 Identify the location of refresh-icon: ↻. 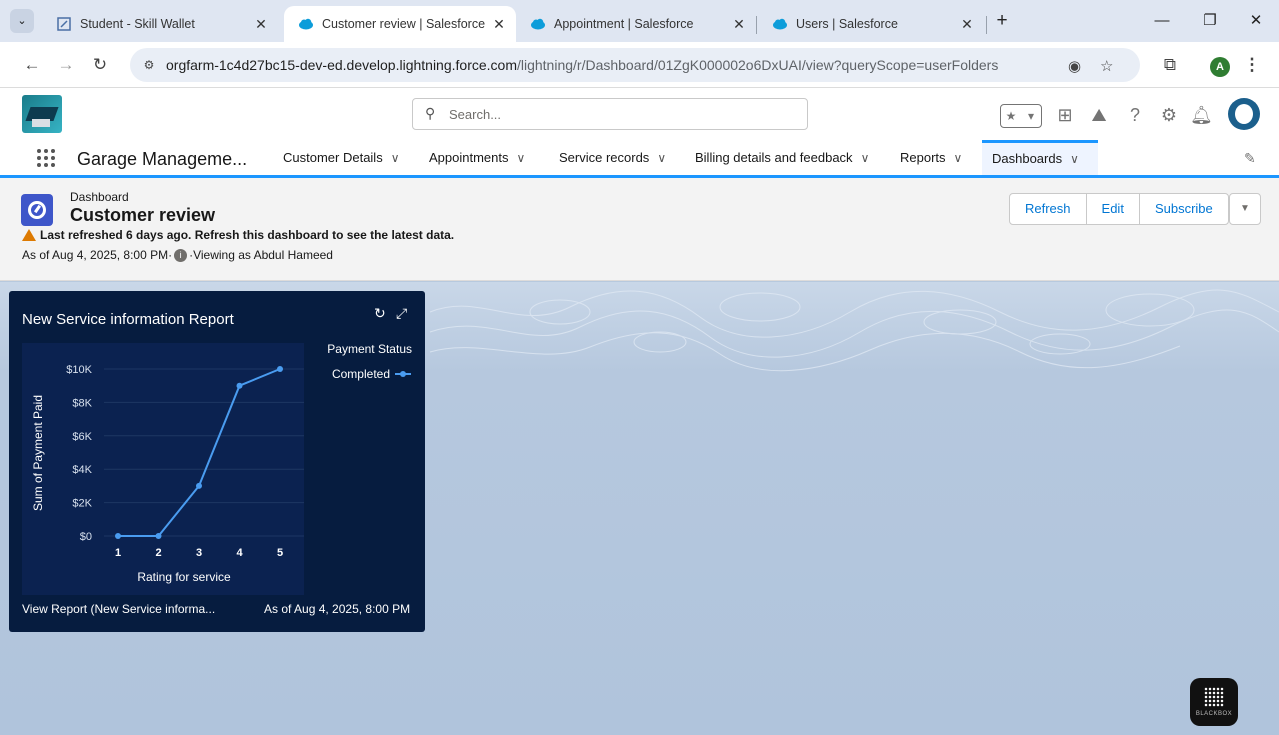
(380, 313).